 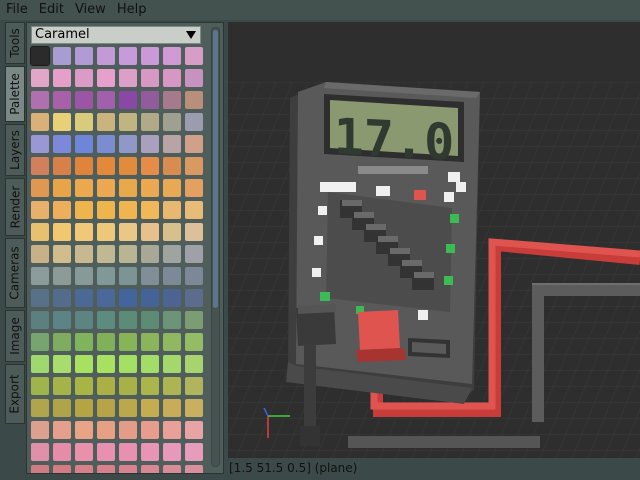 What do you see at coordinates (15, 336) in the screenshot?
I see `tab-image: Image` at bounding box center [15, 336].